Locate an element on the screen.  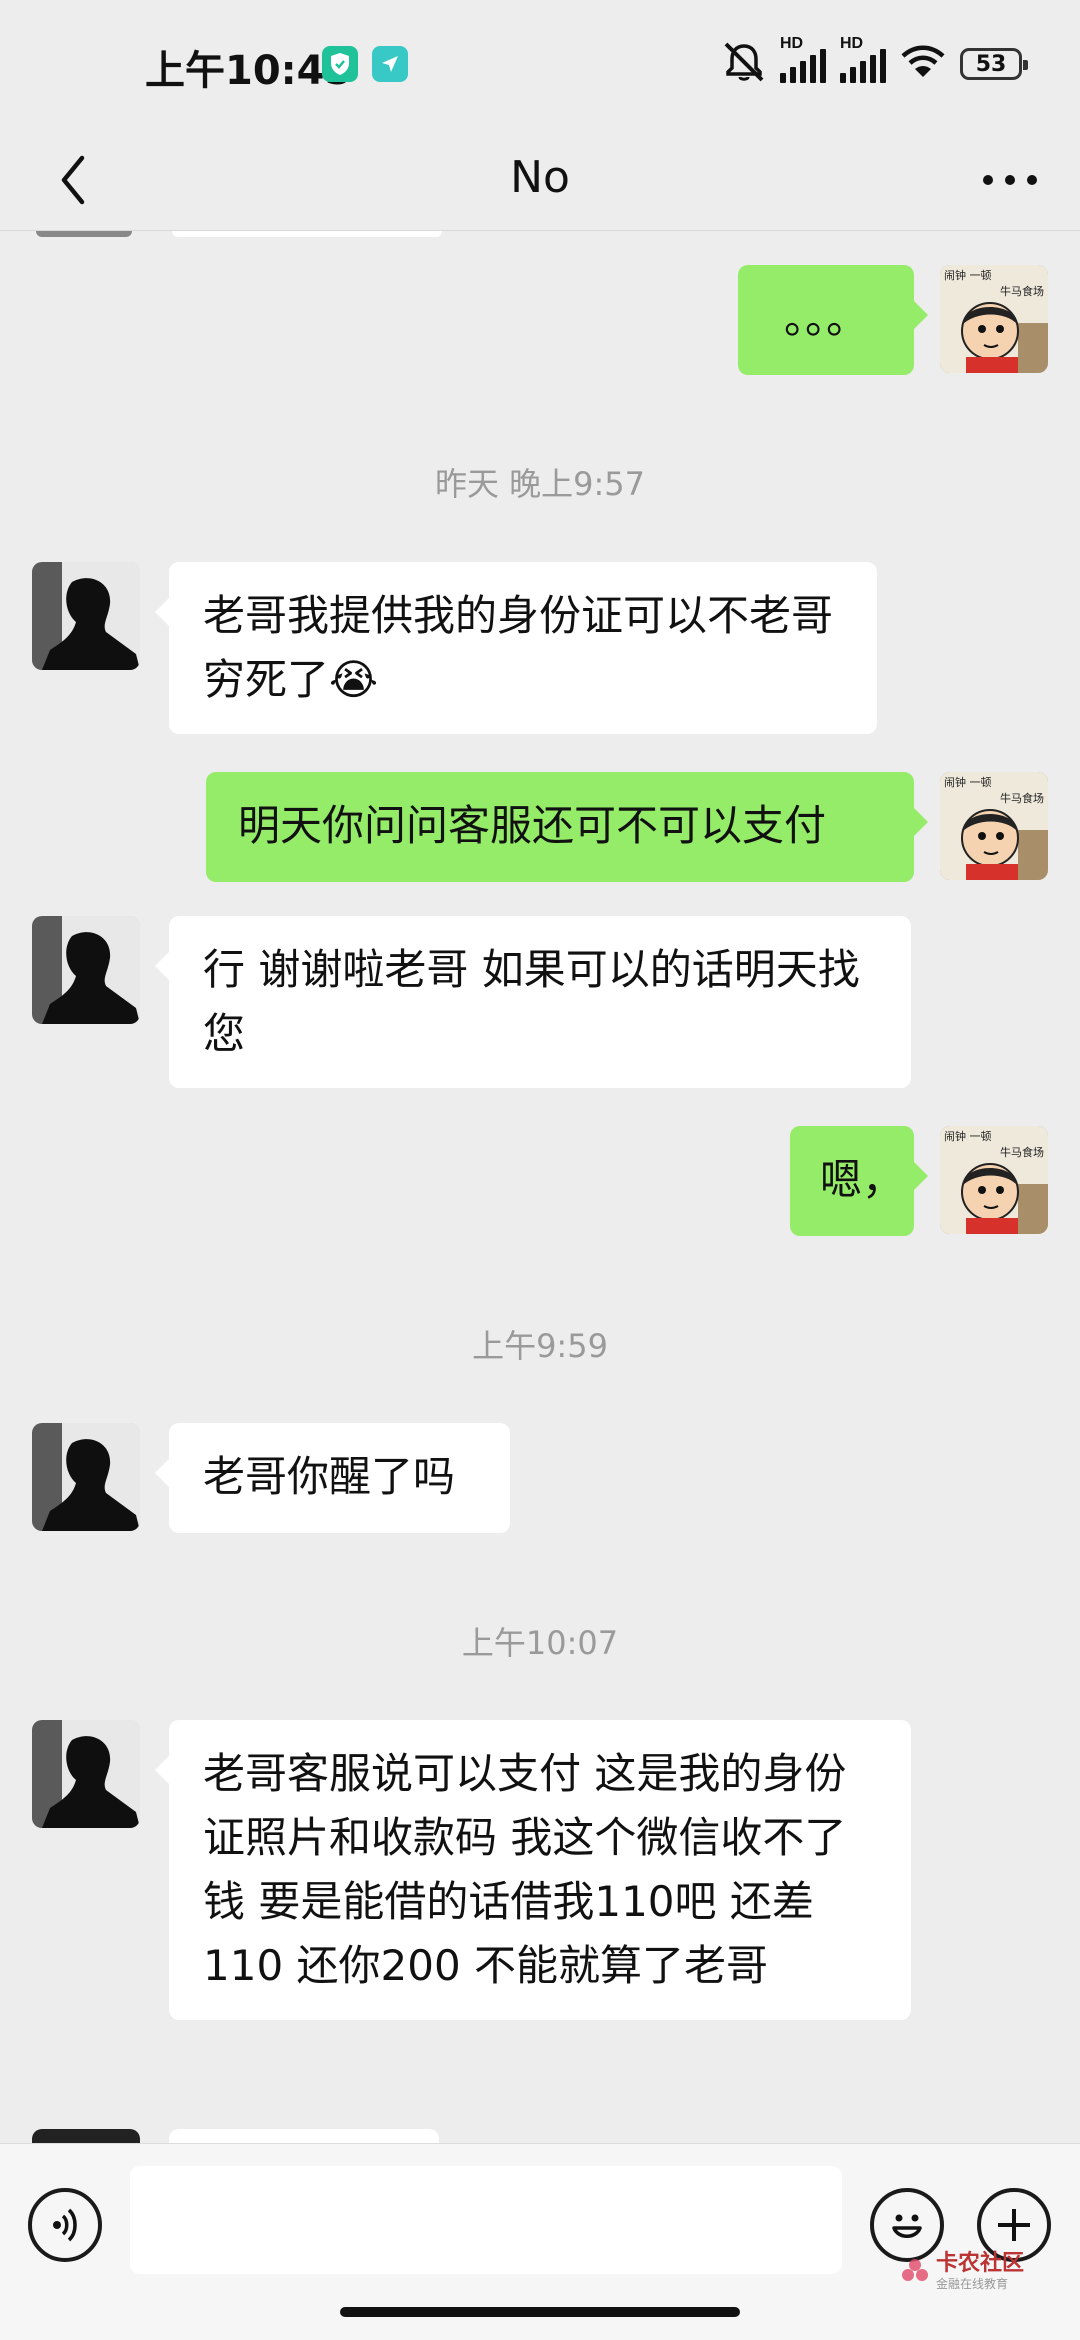
timestamp: 上午10:07 is located at coordinates (540, 1643).